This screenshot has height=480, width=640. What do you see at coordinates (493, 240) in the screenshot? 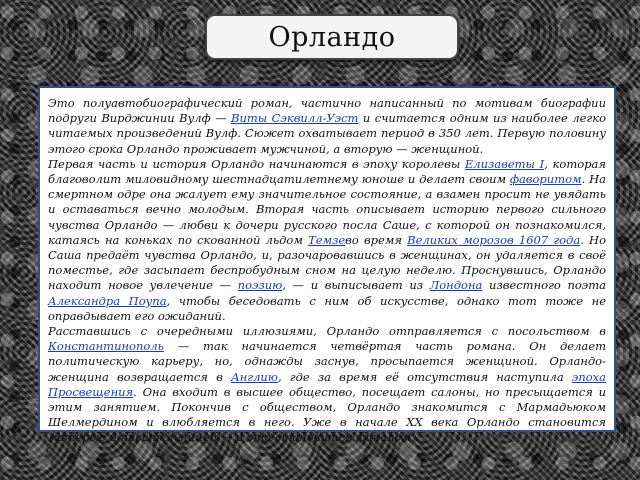
I see `inline-link: Великих морозов 1607 года` at bounding box center [493, 240].